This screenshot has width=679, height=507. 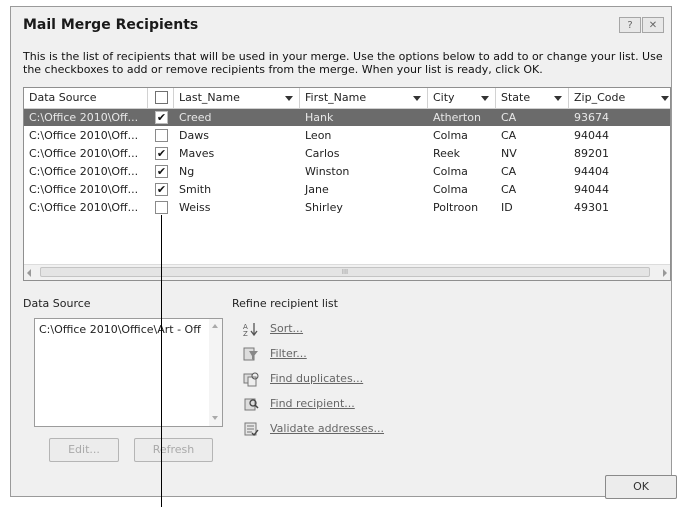 I want to click on cell-first-name: Shirley, so click(x=324, y=207).